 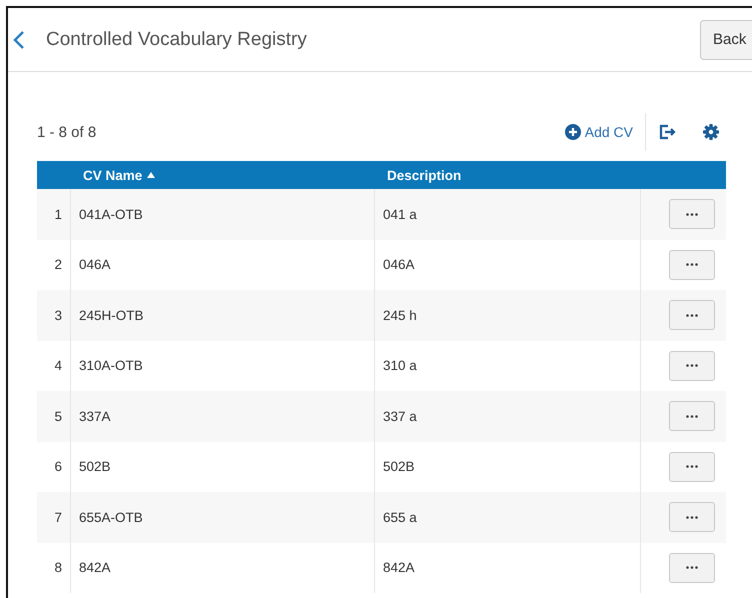 What do you see at coordinates (111, 366) in the screenshot?
I see `table-cell: 310A-OTB` at bounding box center [111, 366].